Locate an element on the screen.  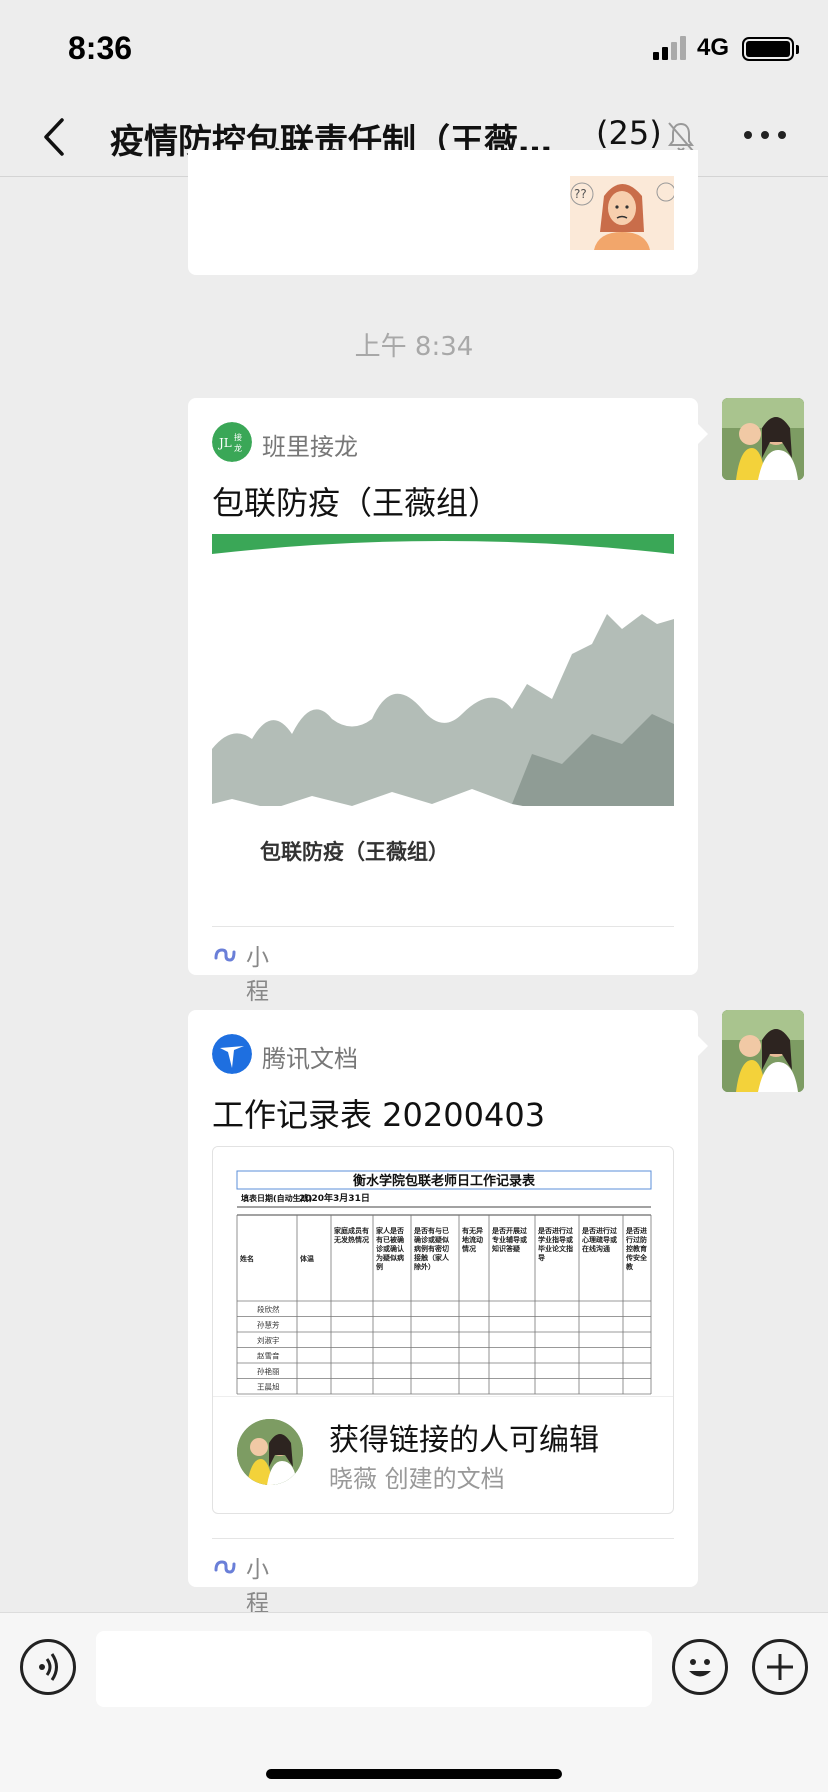
column-header: 是否有与已确诊或疑似病例有密切接触（家人除外） is located at coordinates (431, 1248).